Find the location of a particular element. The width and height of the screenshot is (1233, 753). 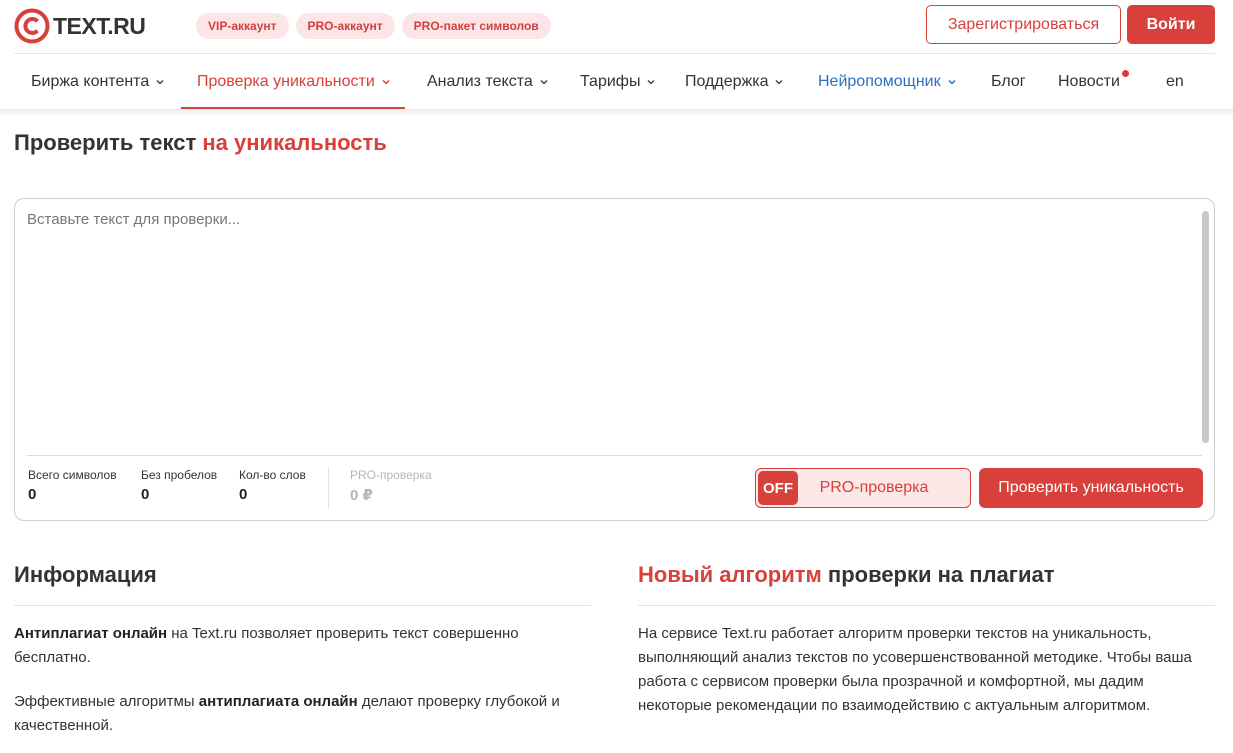

info-p2-bold: антиплагиата онлайн is located at coordinates (278, 701).